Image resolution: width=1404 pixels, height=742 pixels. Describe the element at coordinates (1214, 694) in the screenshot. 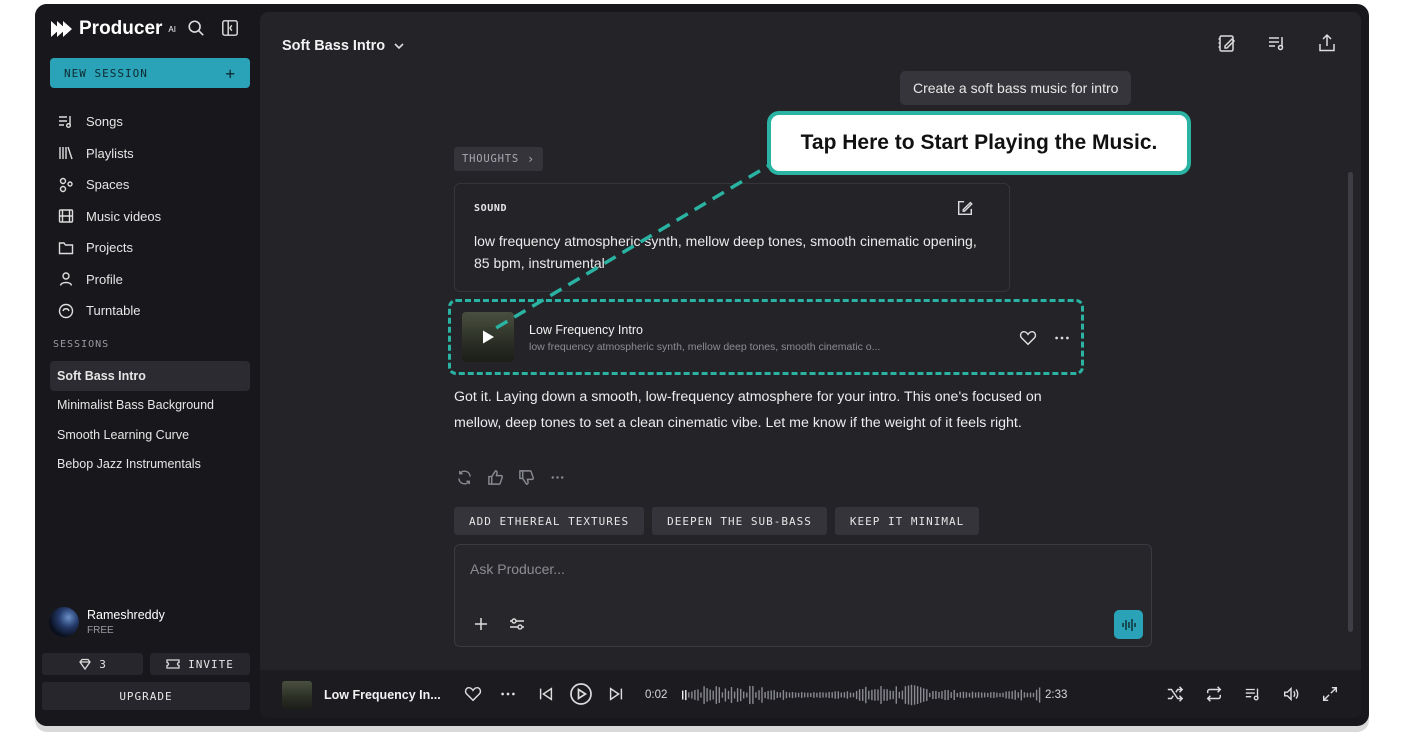

I see `repeat-icon` at that location.